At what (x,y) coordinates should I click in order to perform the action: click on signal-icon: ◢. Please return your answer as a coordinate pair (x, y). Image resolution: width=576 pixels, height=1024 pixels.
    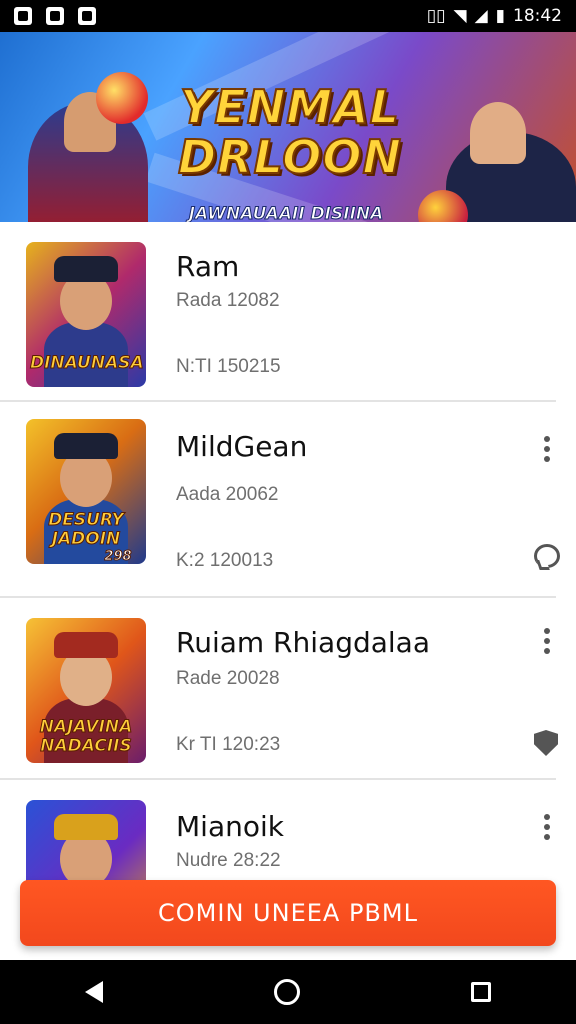
    Looking at the image, I should click on (481, 16).